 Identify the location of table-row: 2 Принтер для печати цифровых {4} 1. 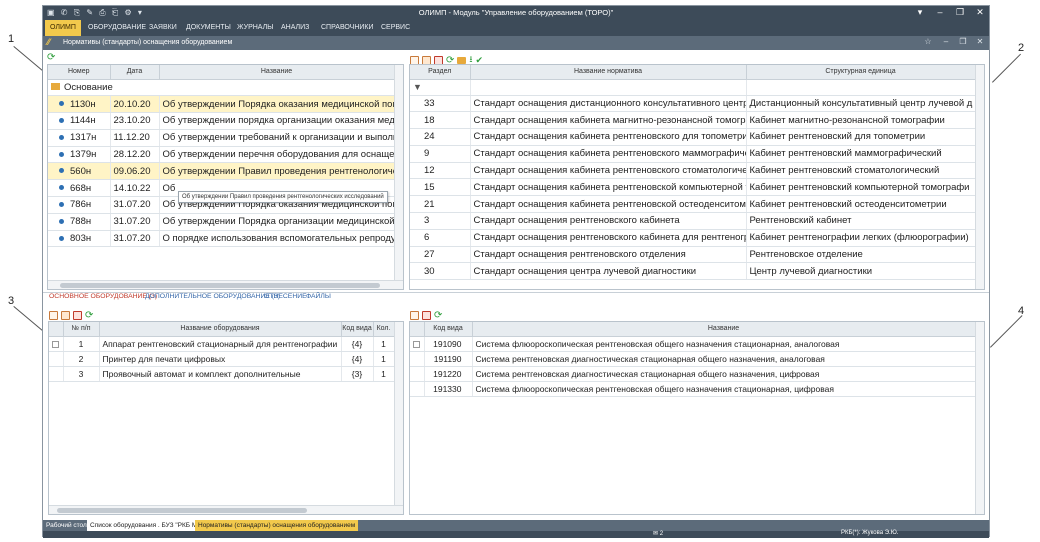
(222, 359).